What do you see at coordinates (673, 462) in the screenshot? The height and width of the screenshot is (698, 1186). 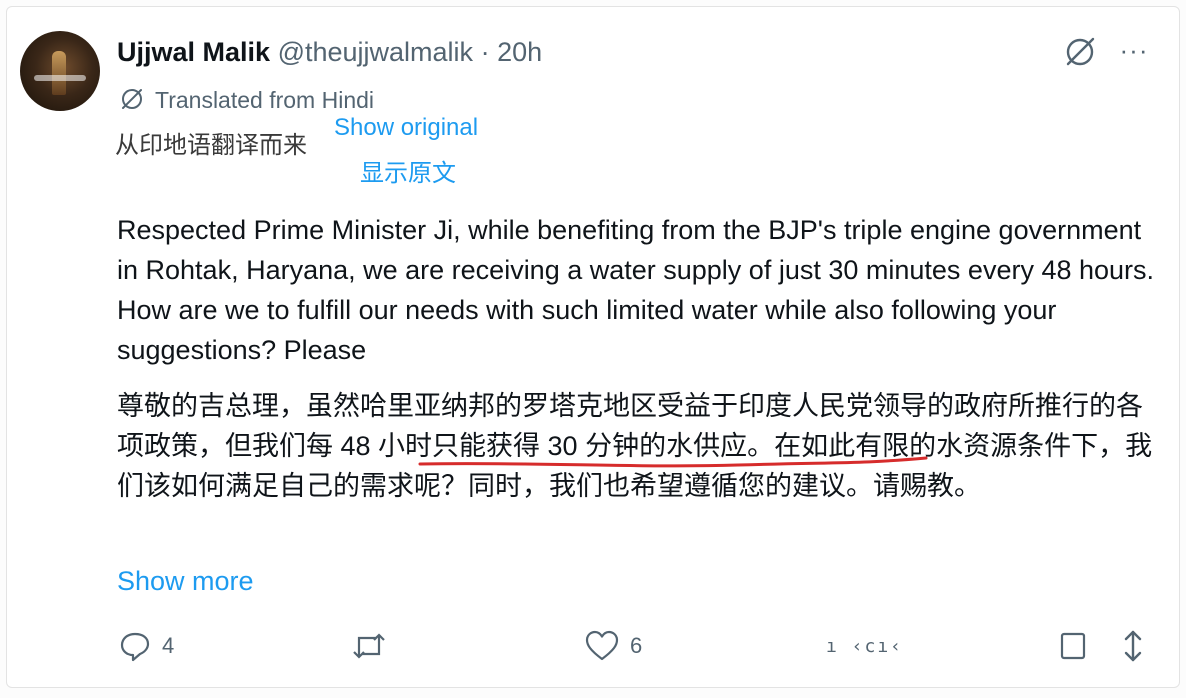 I see `highlight-underline` at bounding box center [673, 462].